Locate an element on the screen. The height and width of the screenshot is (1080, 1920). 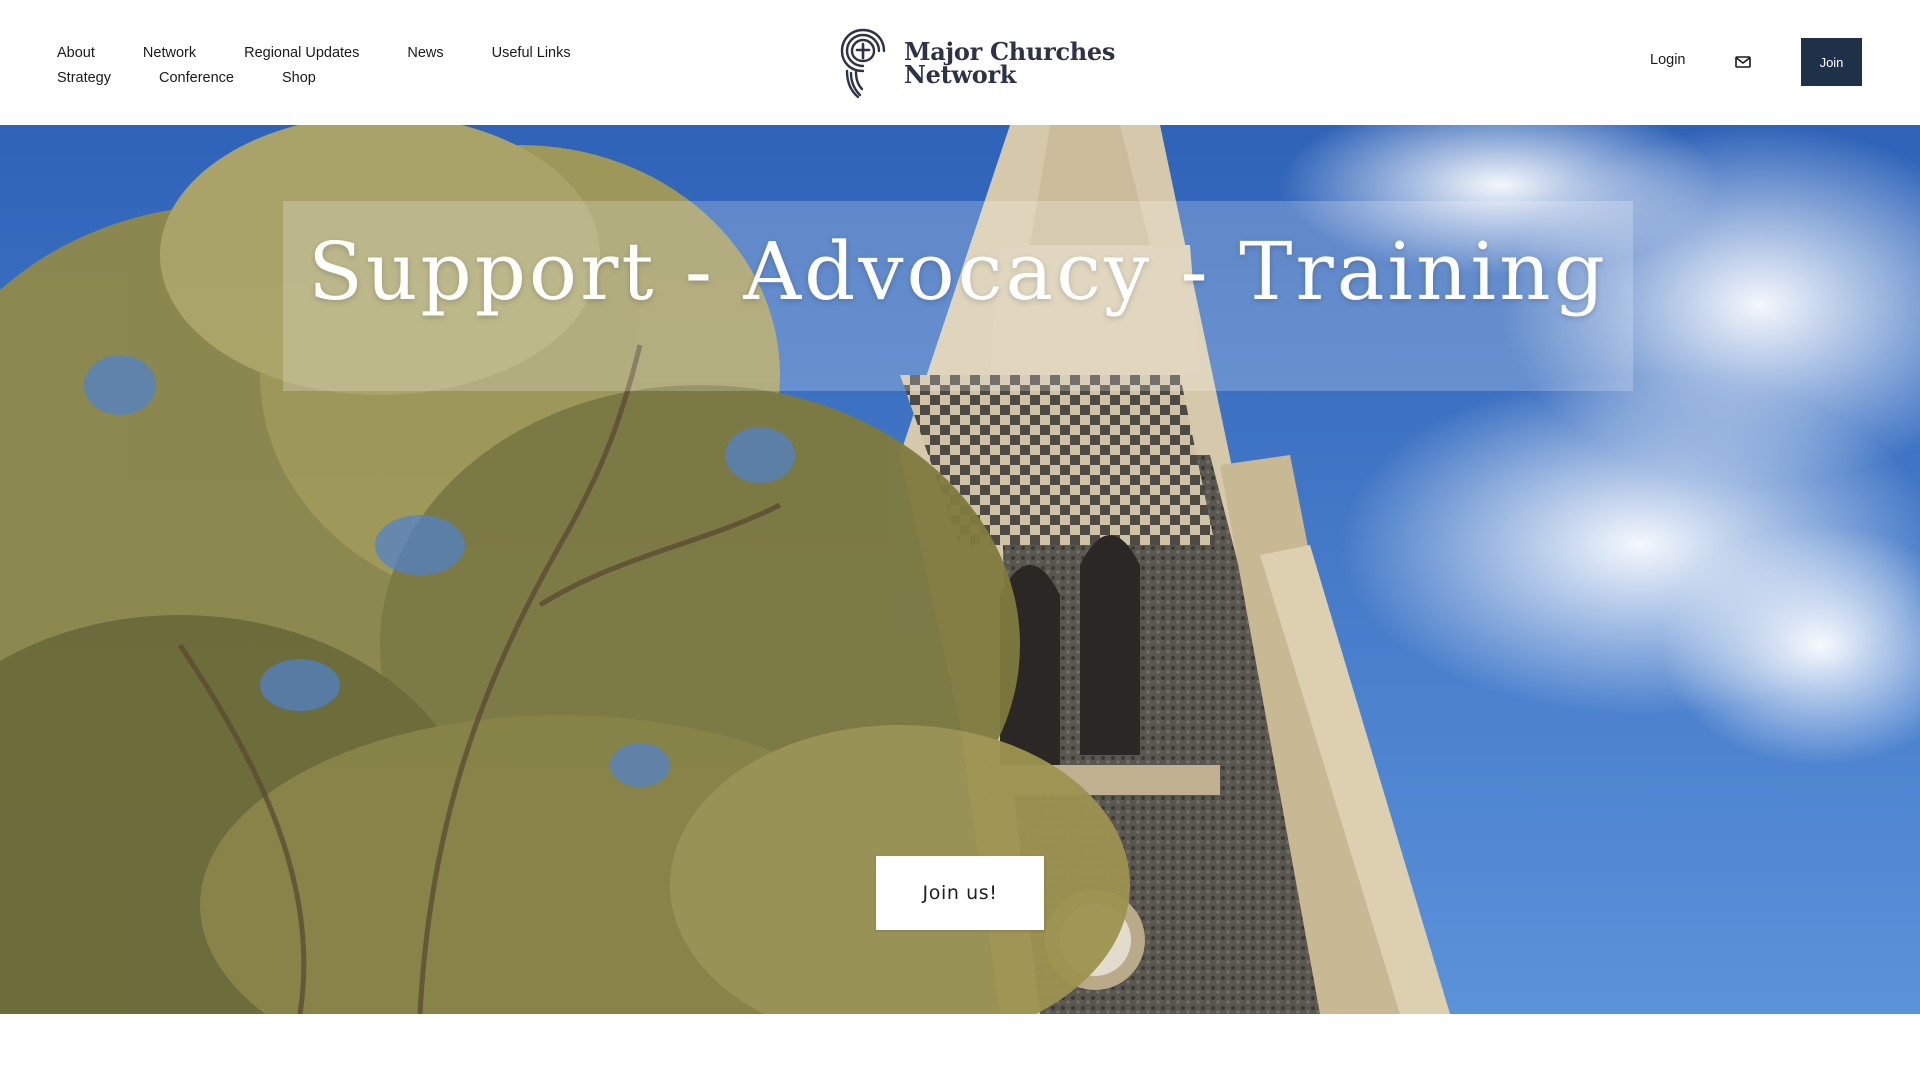
nav-link-conference: Conference is located at coordinates (196, 78).